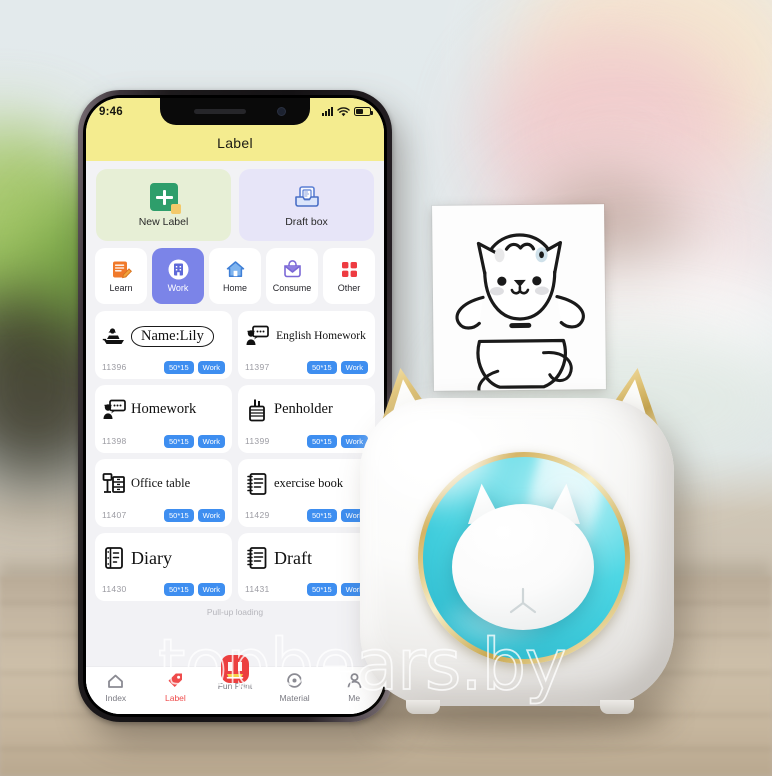 Image resolution: width=772 pixels, height=776 pixels. What do you see at coordinates (163, 221) in the screenshot?
I see `new-label-text: New Label` at bounding box center [163, 221].